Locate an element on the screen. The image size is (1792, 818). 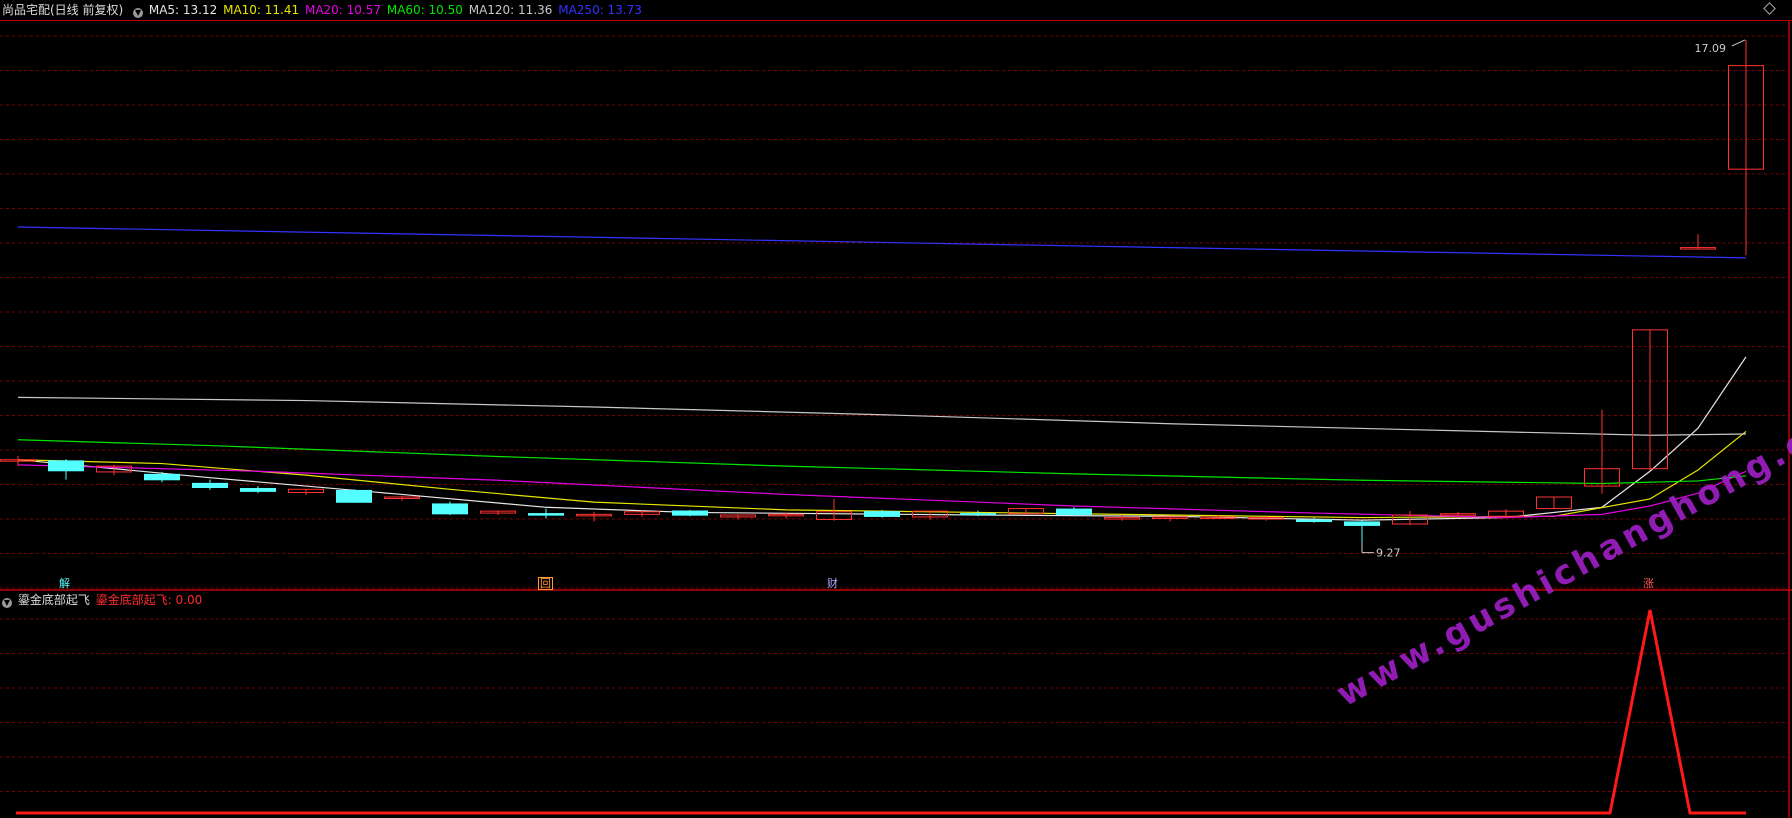
marker-hui: 回 is located at coordinates (545, 583).